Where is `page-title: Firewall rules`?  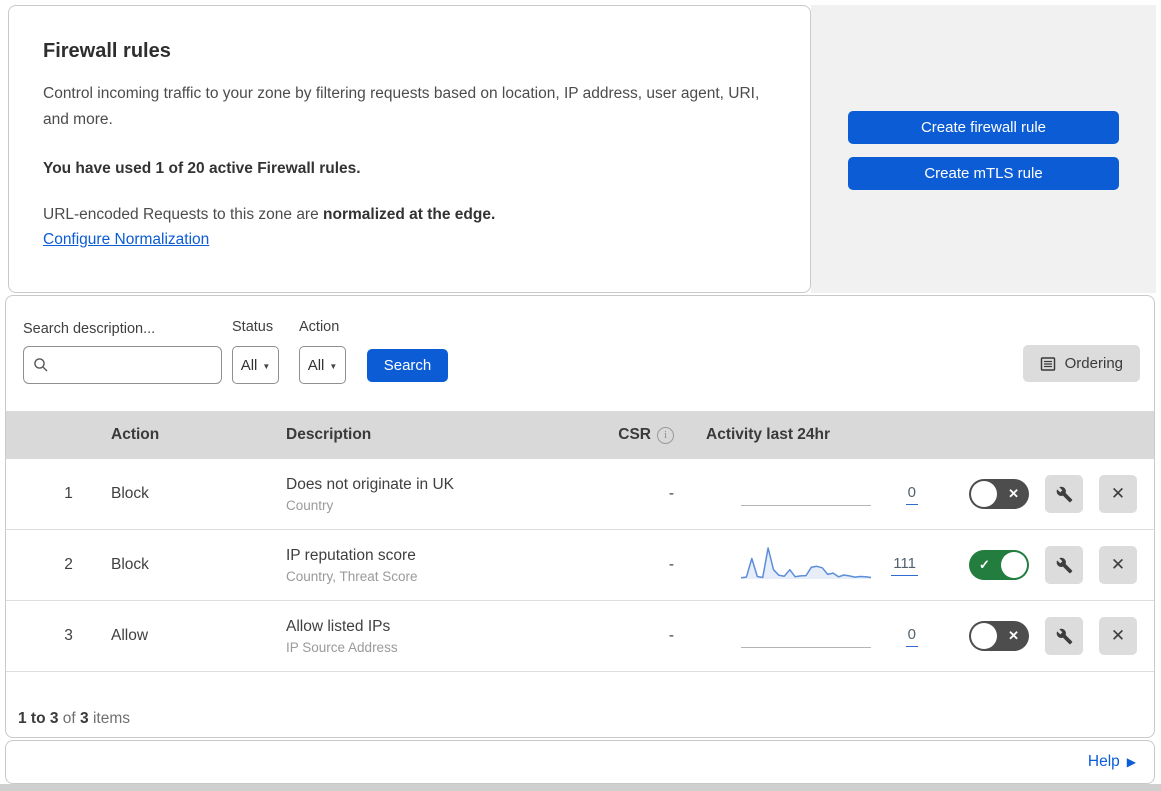 page-title: Firewall rules is located at coordinates (107, 51).